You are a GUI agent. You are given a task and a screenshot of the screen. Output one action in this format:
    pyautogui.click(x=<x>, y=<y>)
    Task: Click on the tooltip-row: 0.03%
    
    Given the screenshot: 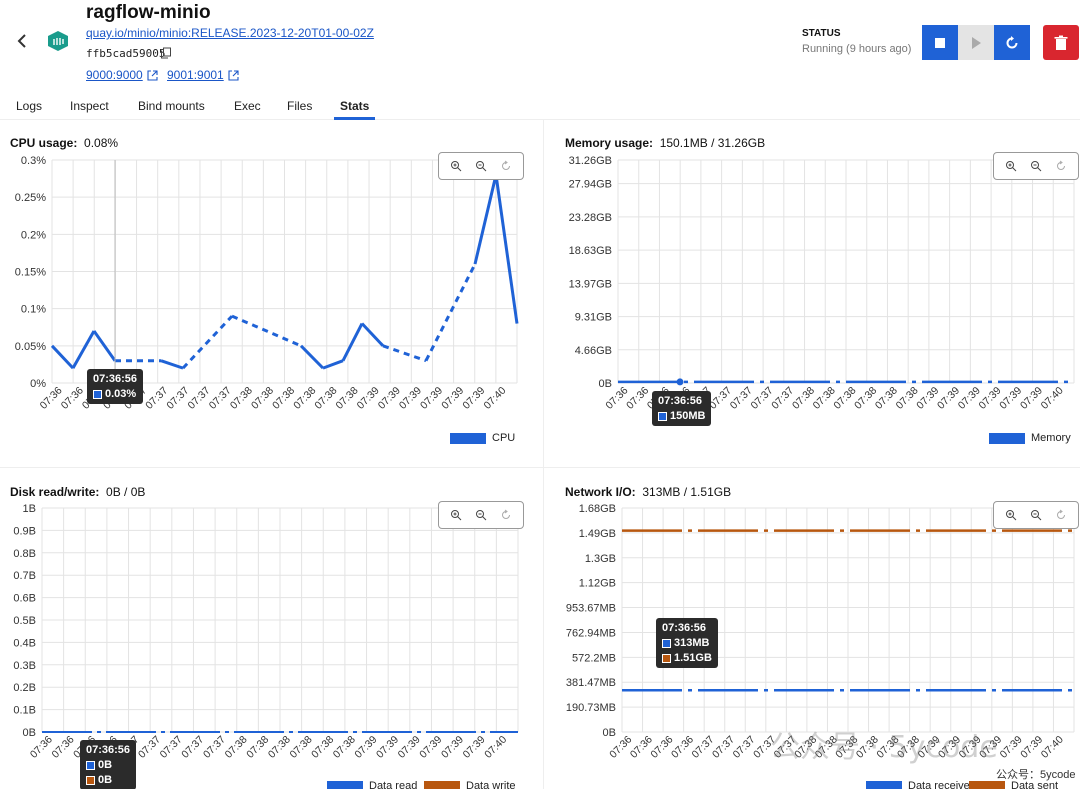 What is the action you would take?
    pyautogui.click(x=115, y=394)
    